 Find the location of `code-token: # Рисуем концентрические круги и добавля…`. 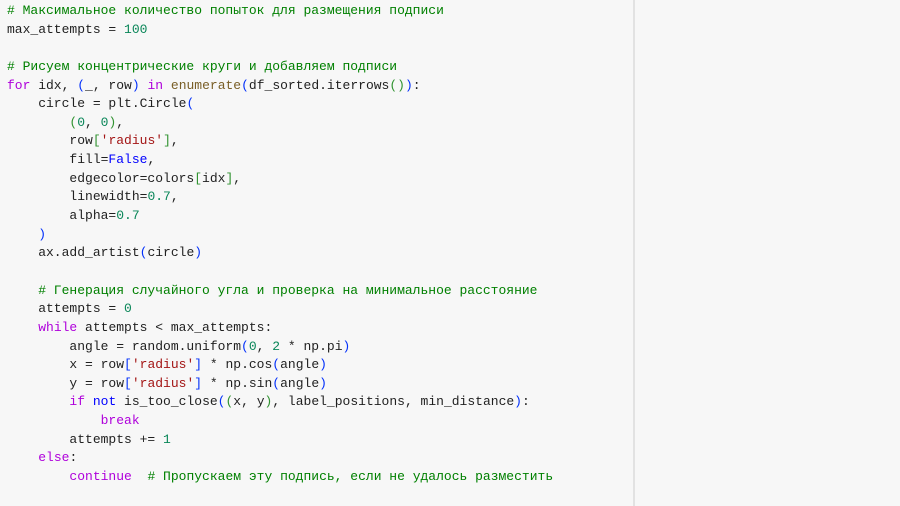

code-token: # Рисуем концентрические круги и добавля… is located at coordinates (202, 66).